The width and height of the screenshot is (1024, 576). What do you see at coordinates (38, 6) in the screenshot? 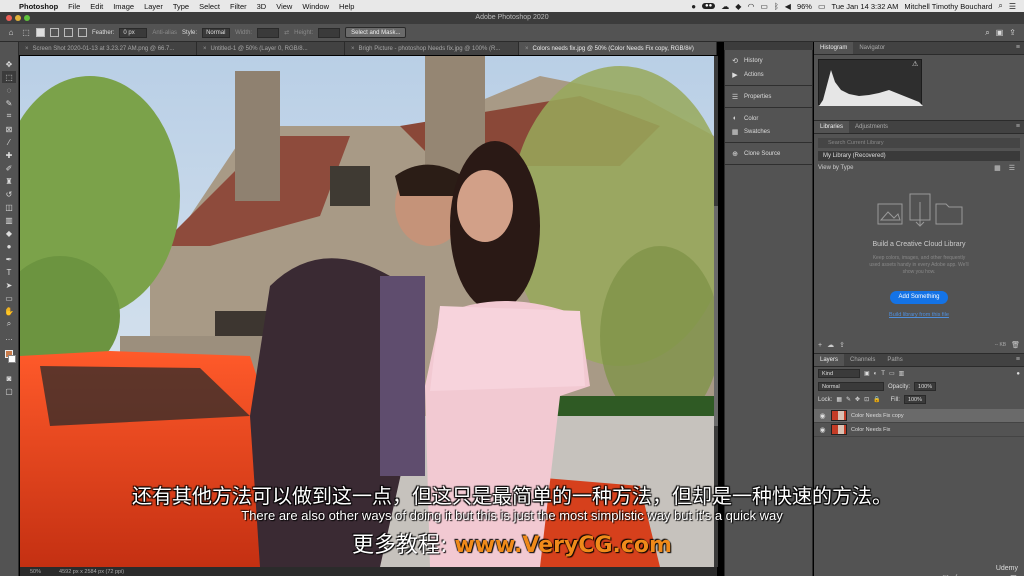
I see `menu-app: Photoshop` at bounding box center [38, 6].